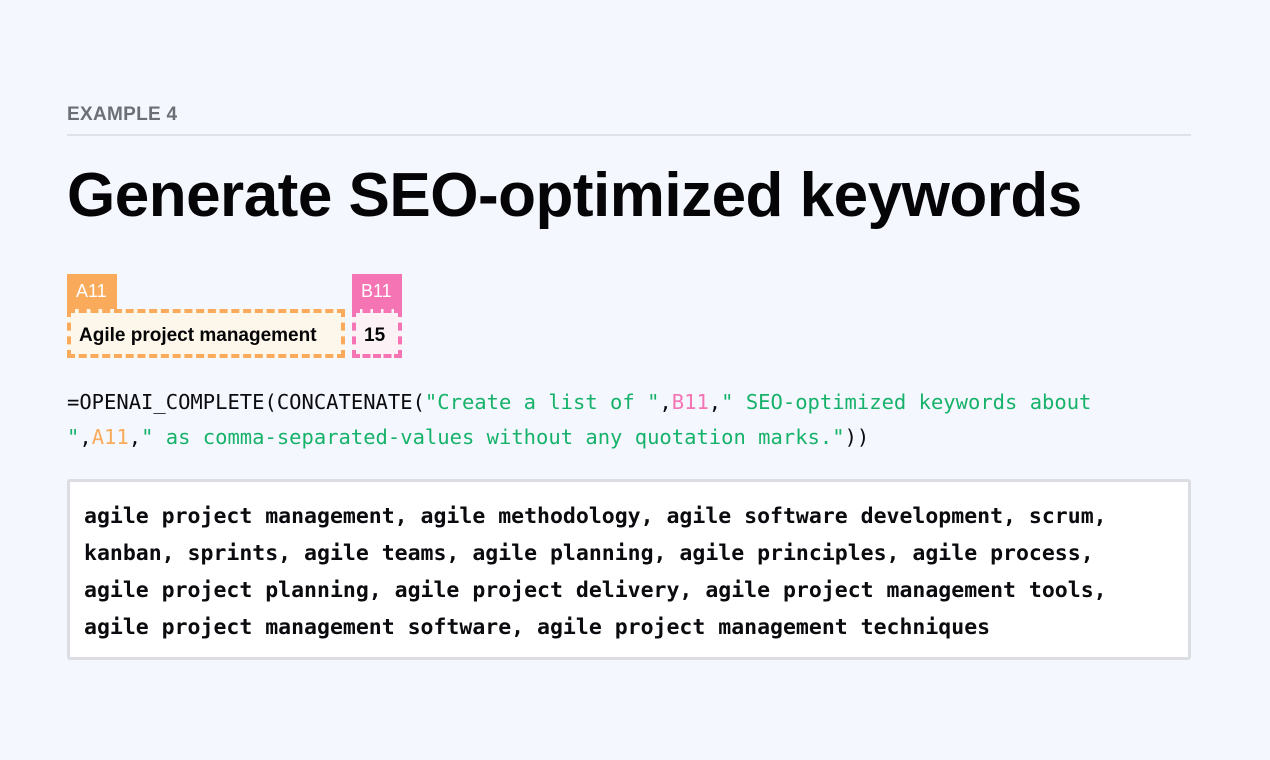 This screenshot has width=1270, height=760. What do you see at coordinates (206, 333) in the screenshot?
I see `cell-a11: Agile project management` at bounding box center [206, 333].